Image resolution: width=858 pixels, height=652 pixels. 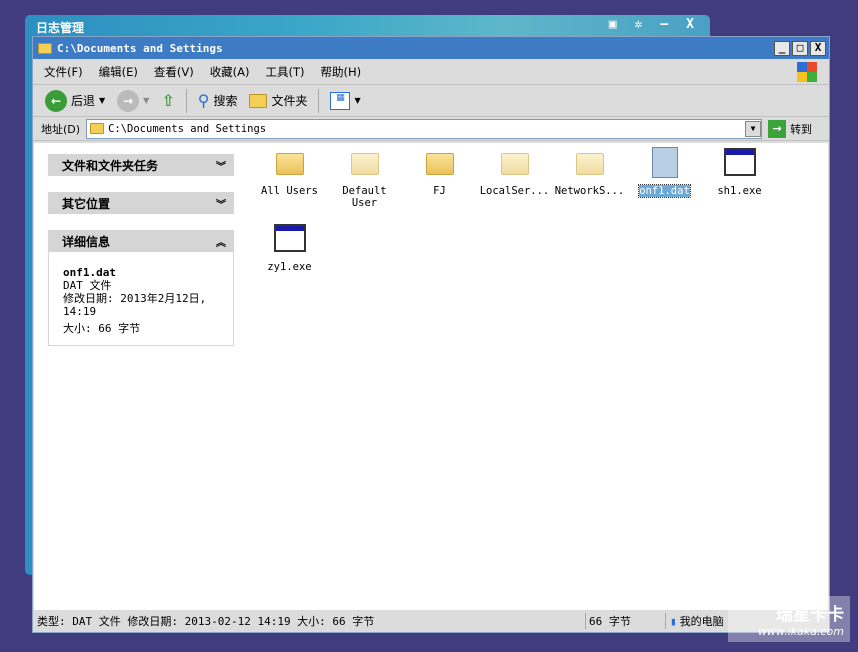 What do you see at coordinates (118, 72) in the screenshot?
I see `menu-edit: 编辑(E)` at bounding box center [118, 72].